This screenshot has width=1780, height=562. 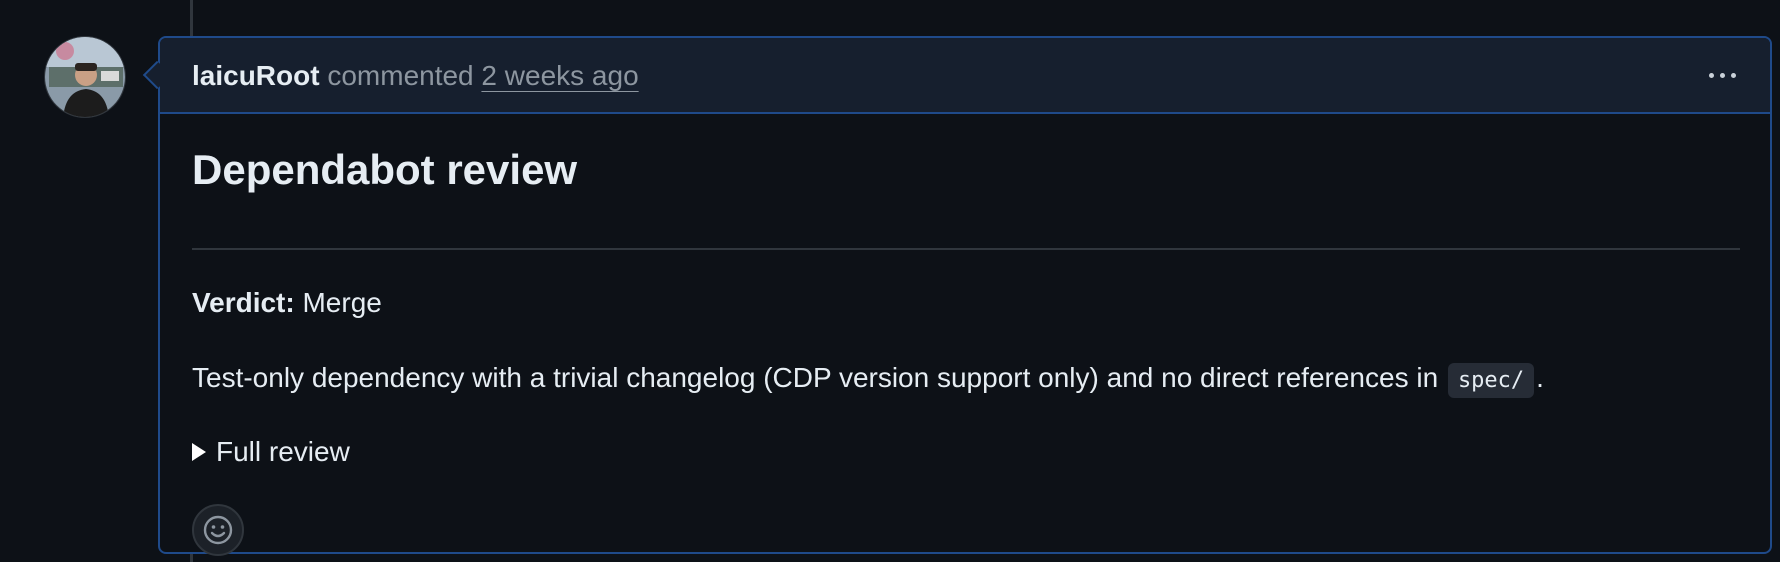 I want to click on details-label: Full review, so click(x=283, y=451).